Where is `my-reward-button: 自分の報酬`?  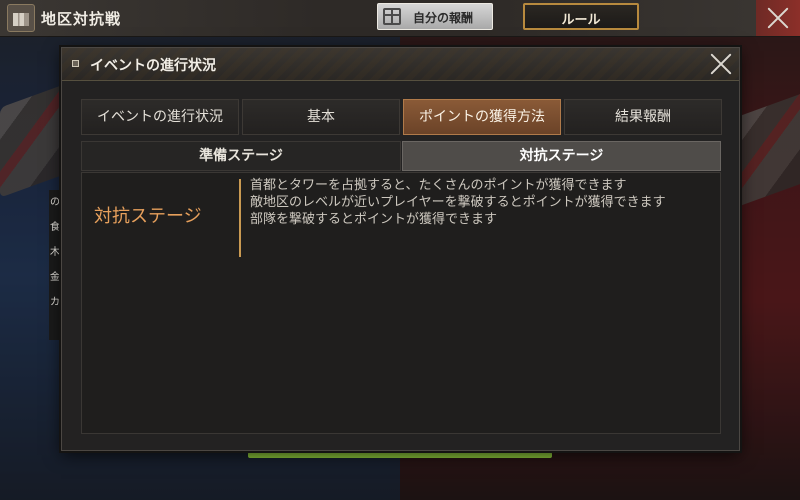
my-reward-button: 自分の報酬 is located at coordinates (435, 16).